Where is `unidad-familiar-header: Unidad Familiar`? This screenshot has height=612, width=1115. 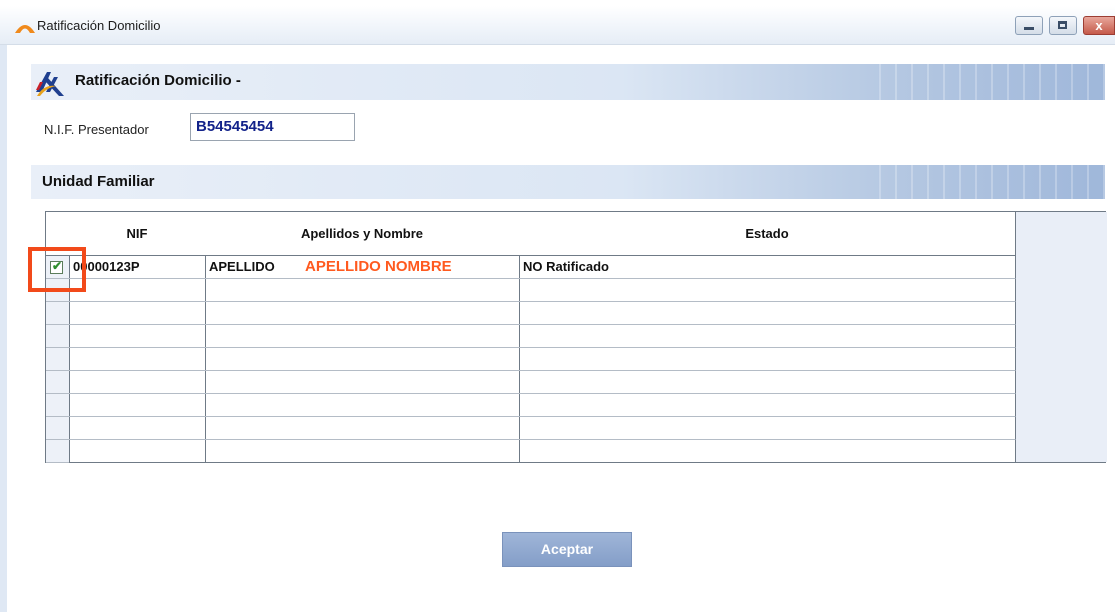
unidad-familiar-header: Unidad Familiar is located at coordinates (568, 182).